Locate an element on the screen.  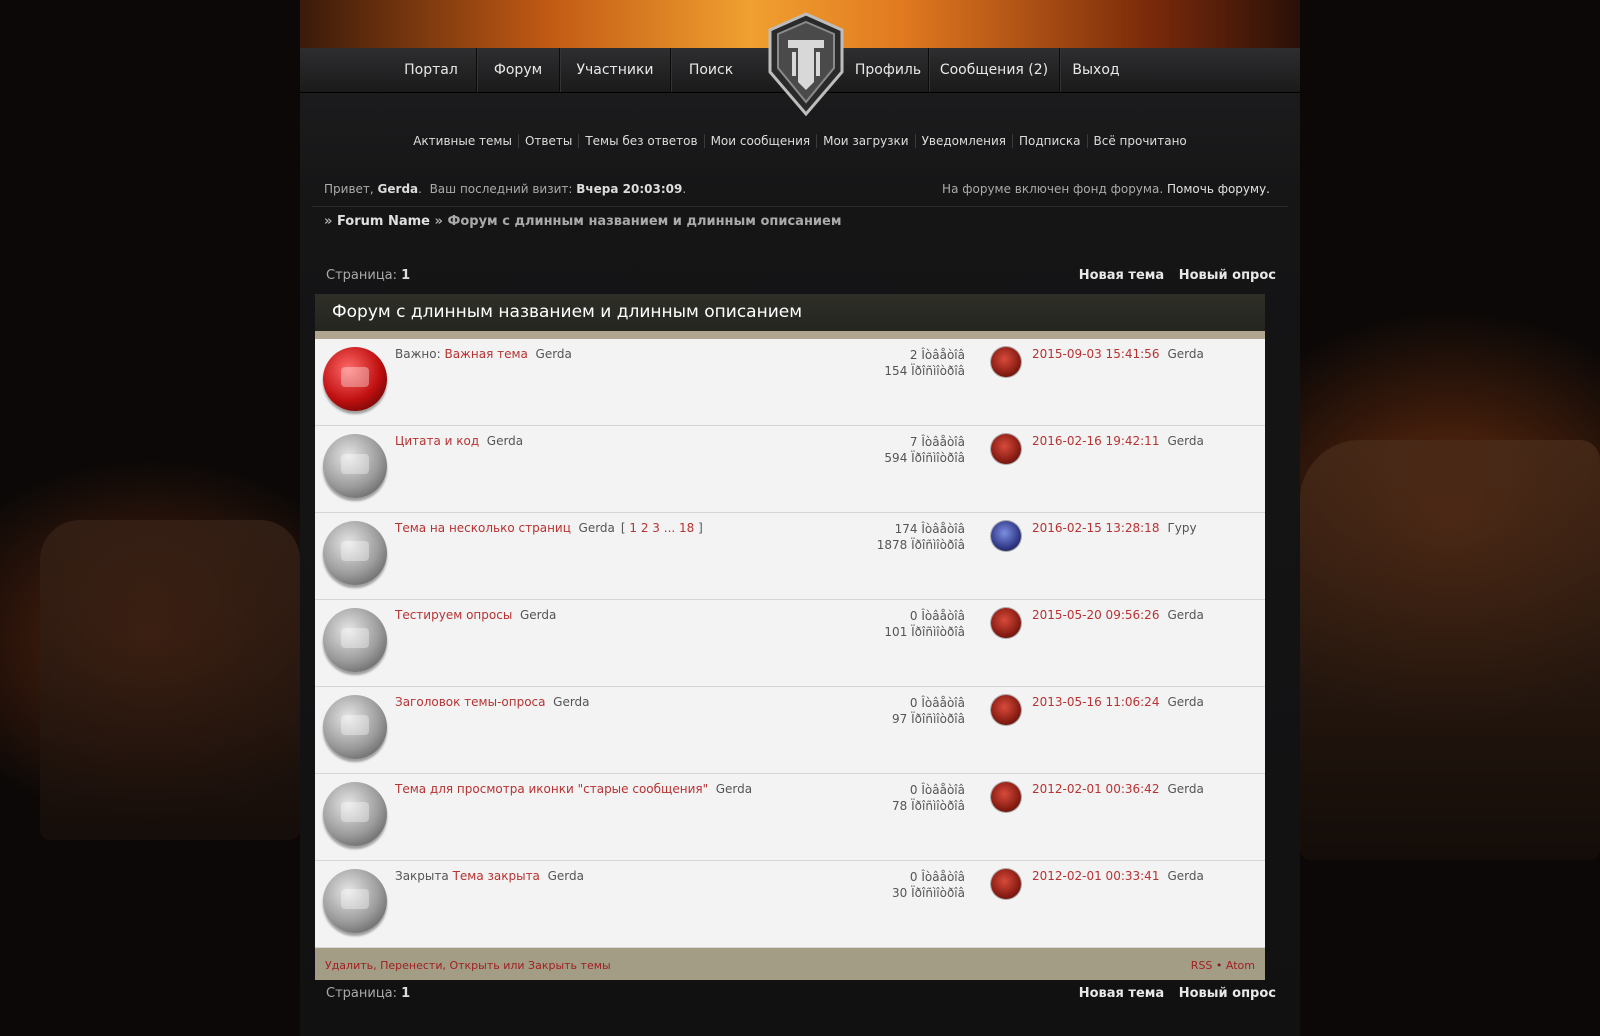
topic-link: Важная тема is located at coordinates (485, 354).